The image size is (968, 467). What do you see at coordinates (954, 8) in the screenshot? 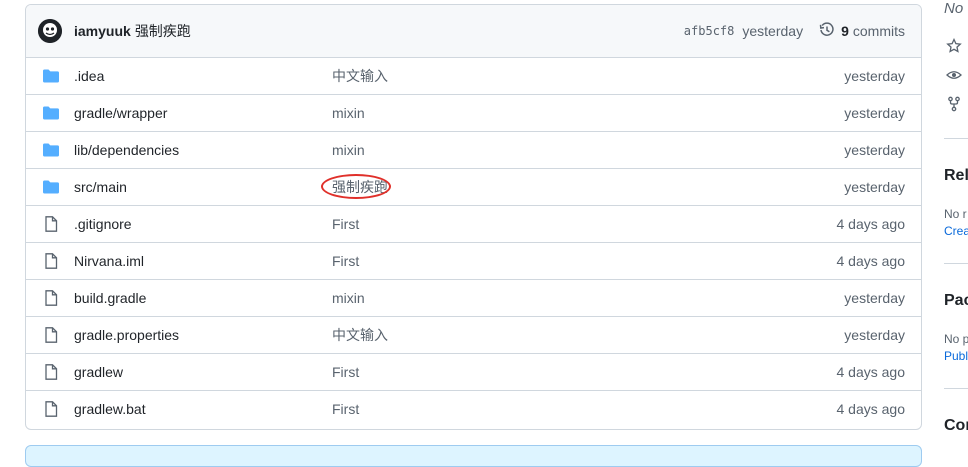
I see `about-description: No` at bounding box center [954, 8].